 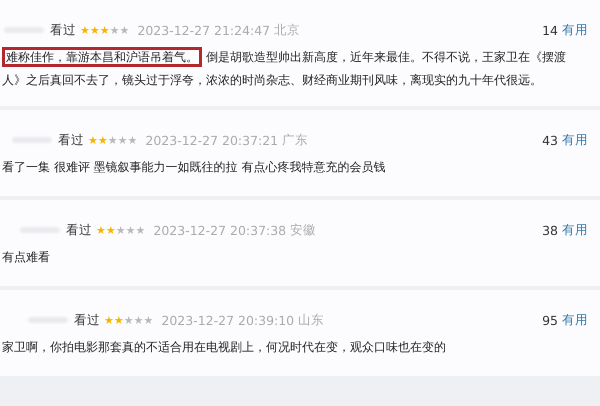 What do you see at coordinates (295, 140) in the screenshot?
I see `location: 广东` at bounding box center [295, 140].